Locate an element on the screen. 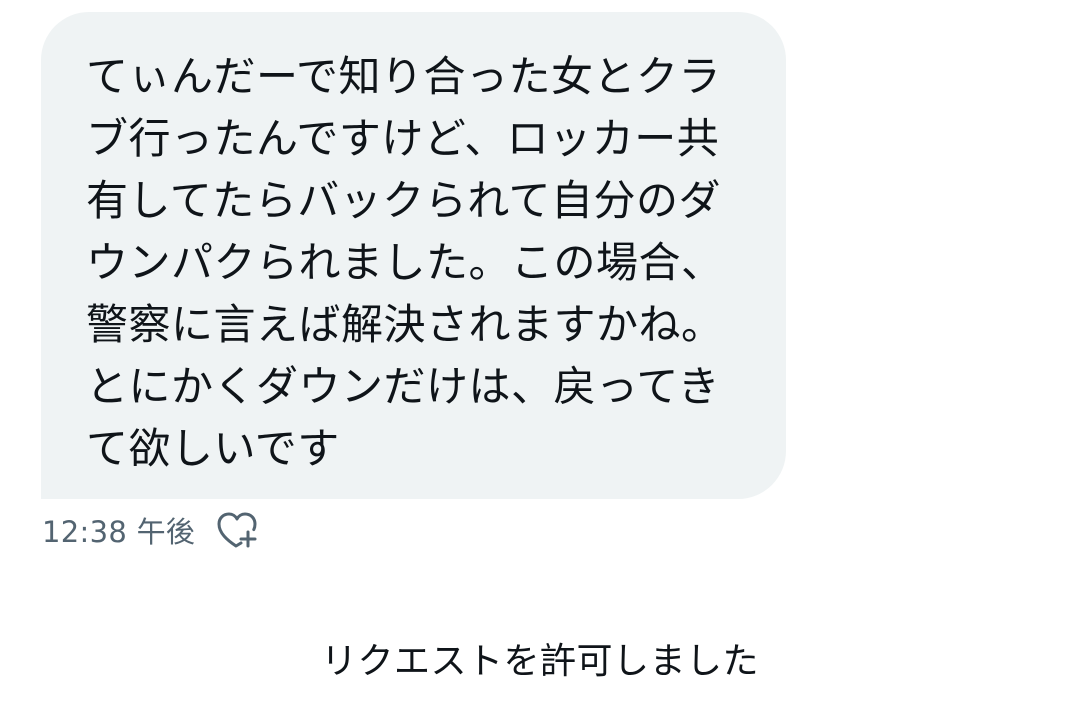  heart-plus-icon is located at coordinates (237, 530).